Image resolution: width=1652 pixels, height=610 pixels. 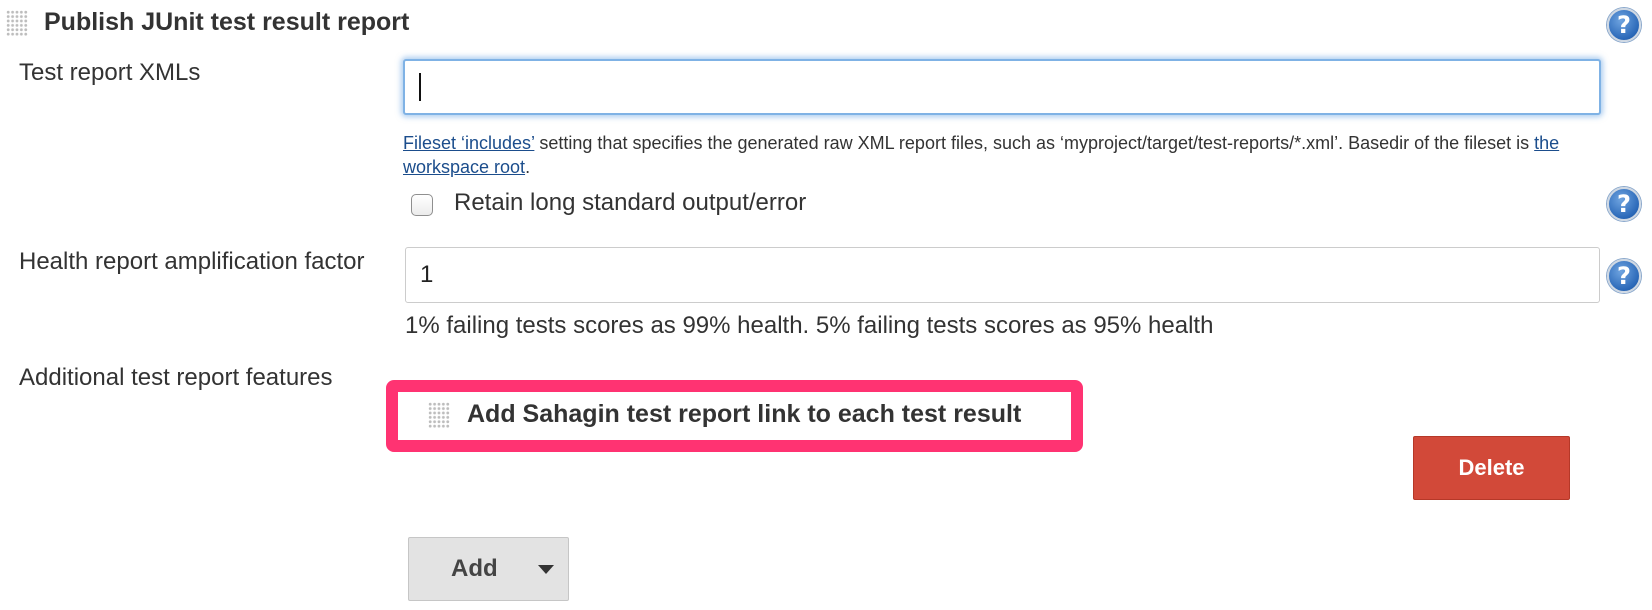 I want to click on chevron-down-icon, so click(x=545, y=569).